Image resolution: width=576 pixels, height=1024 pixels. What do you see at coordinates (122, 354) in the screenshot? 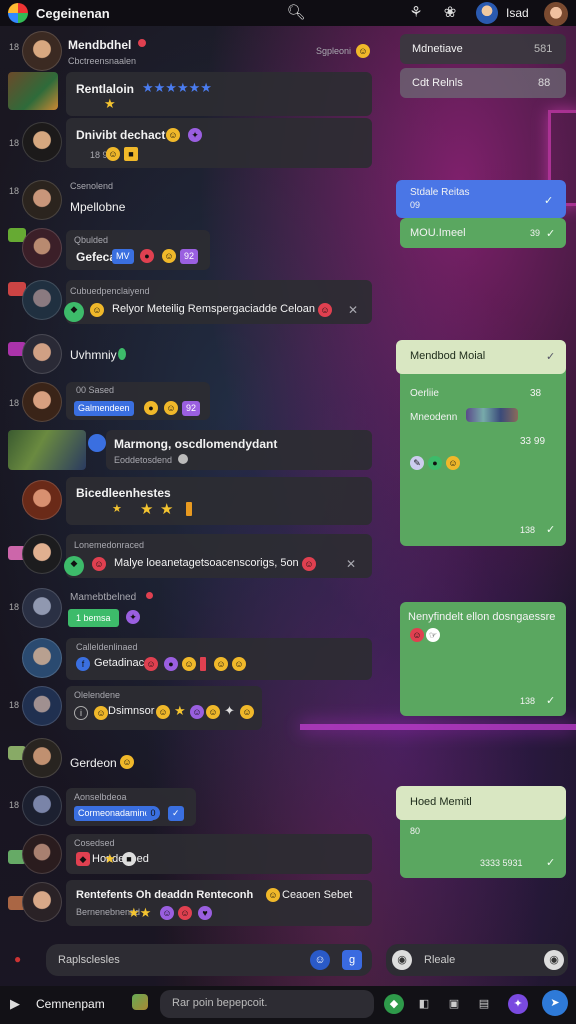
I see `status-dot-icon` at bounding box center [122, 354].